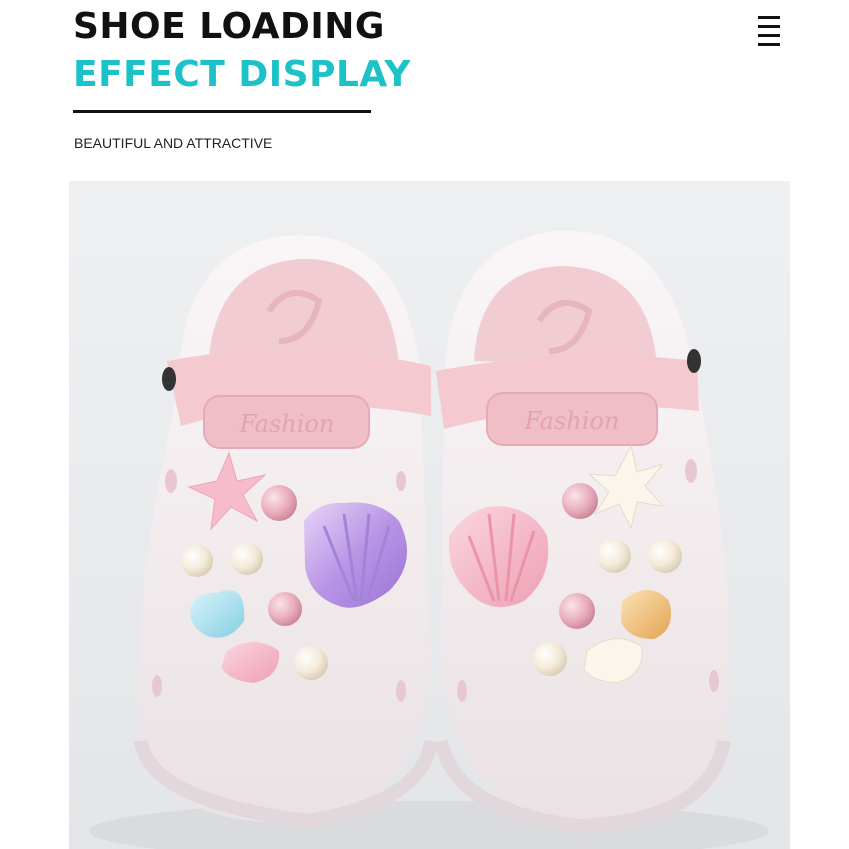  Describe the element at coordinates (242, 74) in the screenshot. I see `page-title-accent: EFFECT DISPLAY` at that location.